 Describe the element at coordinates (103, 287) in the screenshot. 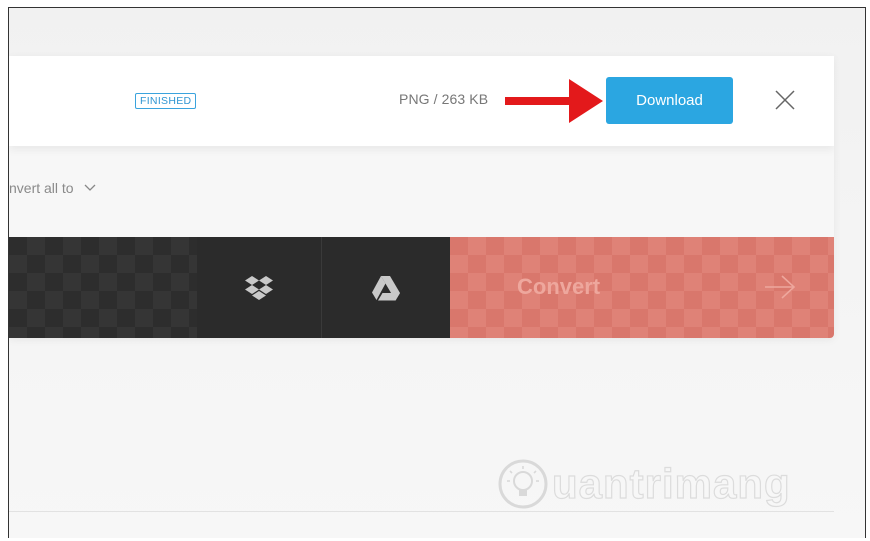

I see `add-files-area` at that location.